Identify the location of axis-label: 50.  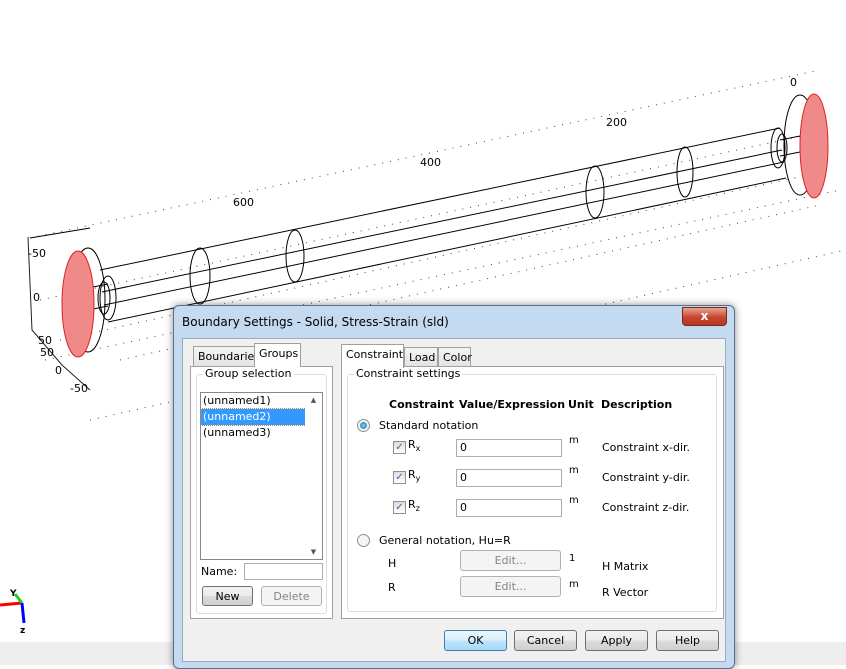
(47, 352).